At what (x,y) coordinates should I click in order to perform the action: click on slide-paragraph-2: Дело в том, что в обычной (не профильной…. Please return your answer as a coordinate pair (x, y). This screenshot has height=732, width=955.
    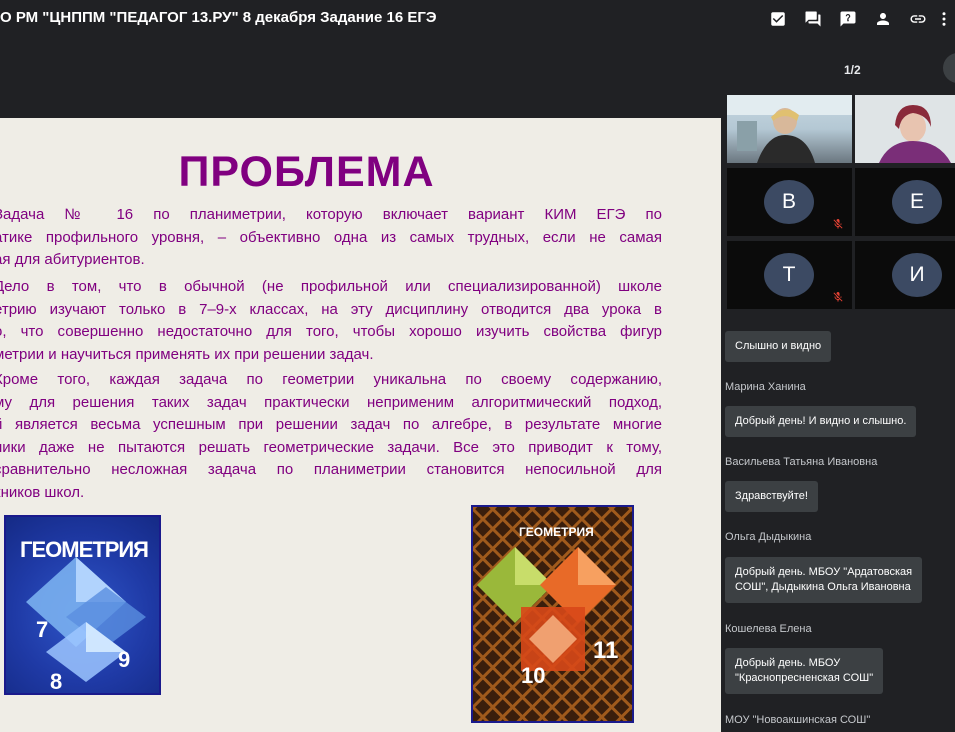
    Looking at the image, I should click on (331, 321).